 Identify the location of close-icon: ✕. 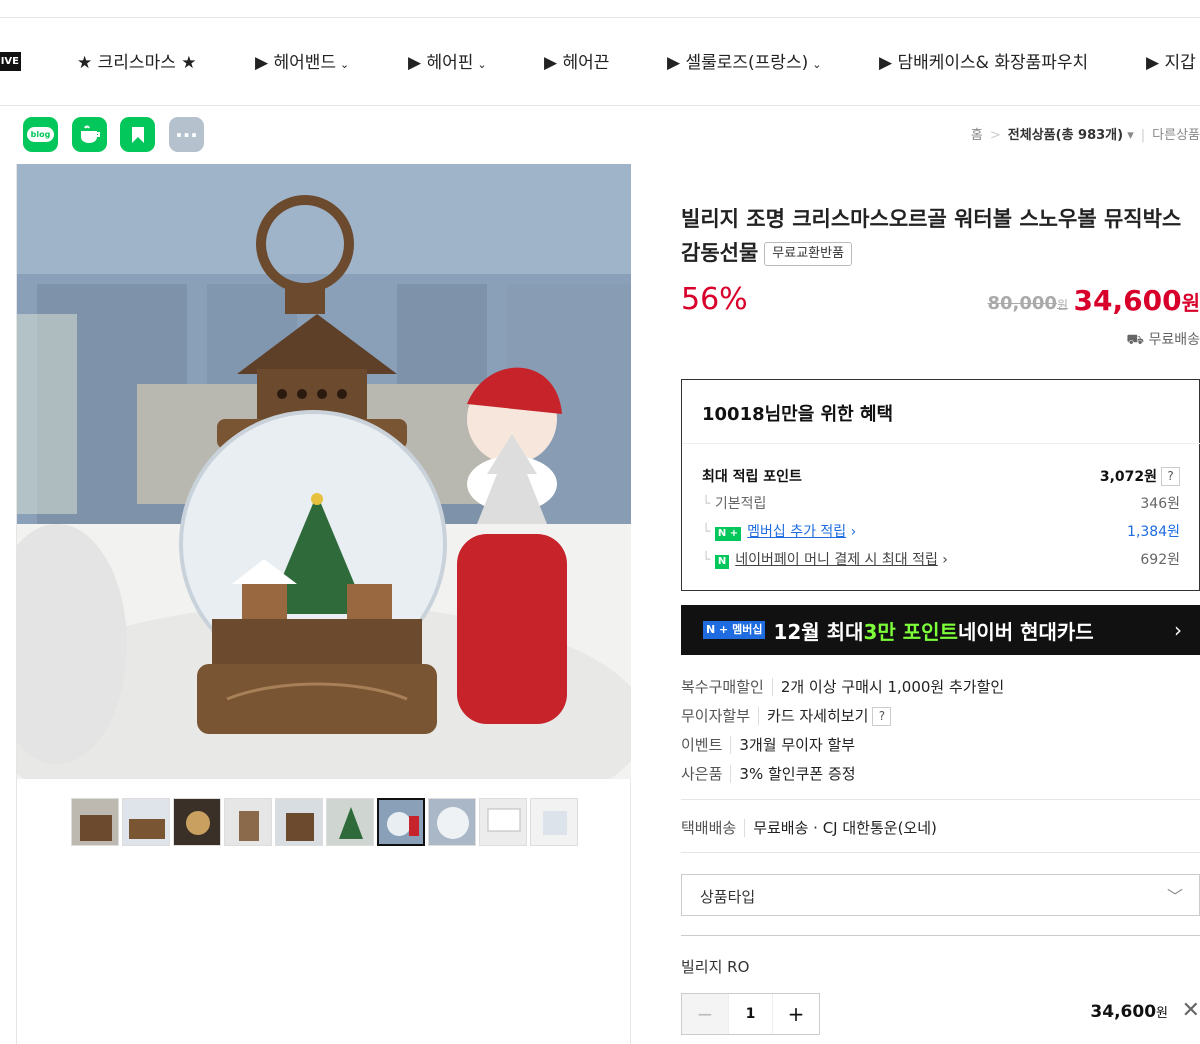
(1191, 1010).